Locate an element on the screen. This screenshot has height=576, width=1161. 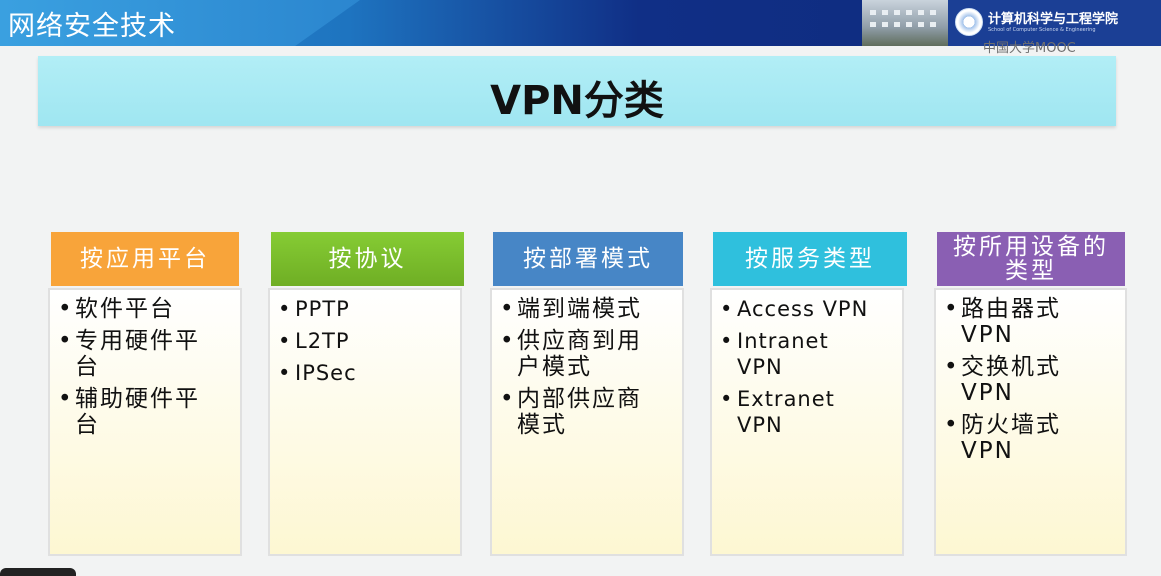
list-item: IPSec is located at coordinates (369, 373).